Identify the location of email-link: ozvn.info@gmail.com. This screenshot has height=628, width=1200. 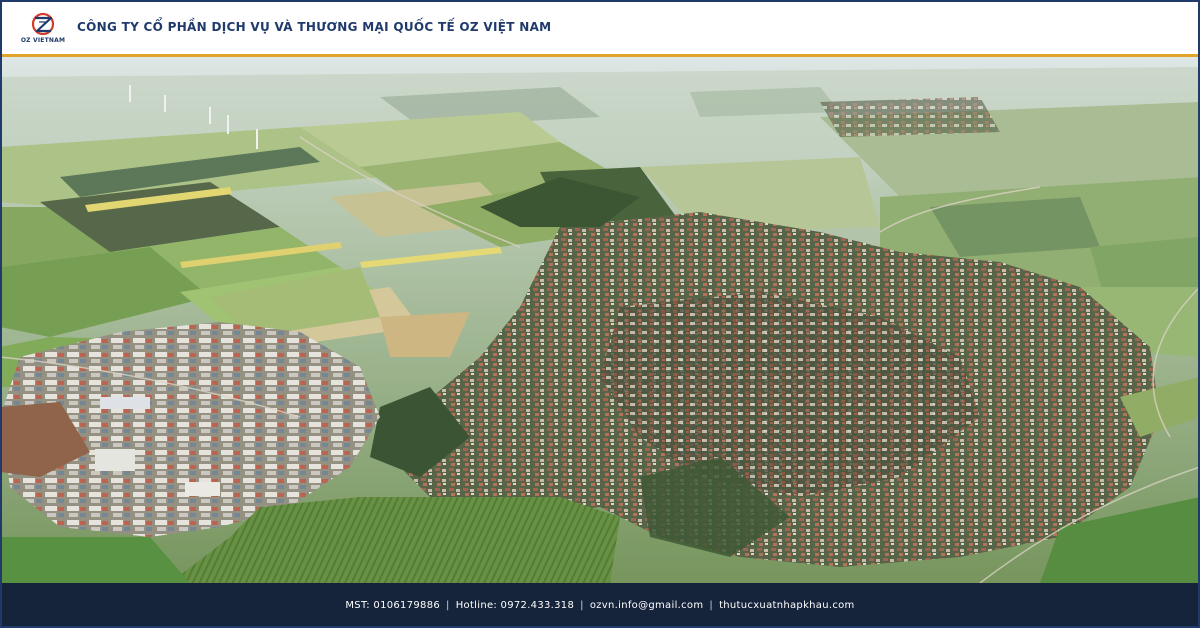
(647, 605).